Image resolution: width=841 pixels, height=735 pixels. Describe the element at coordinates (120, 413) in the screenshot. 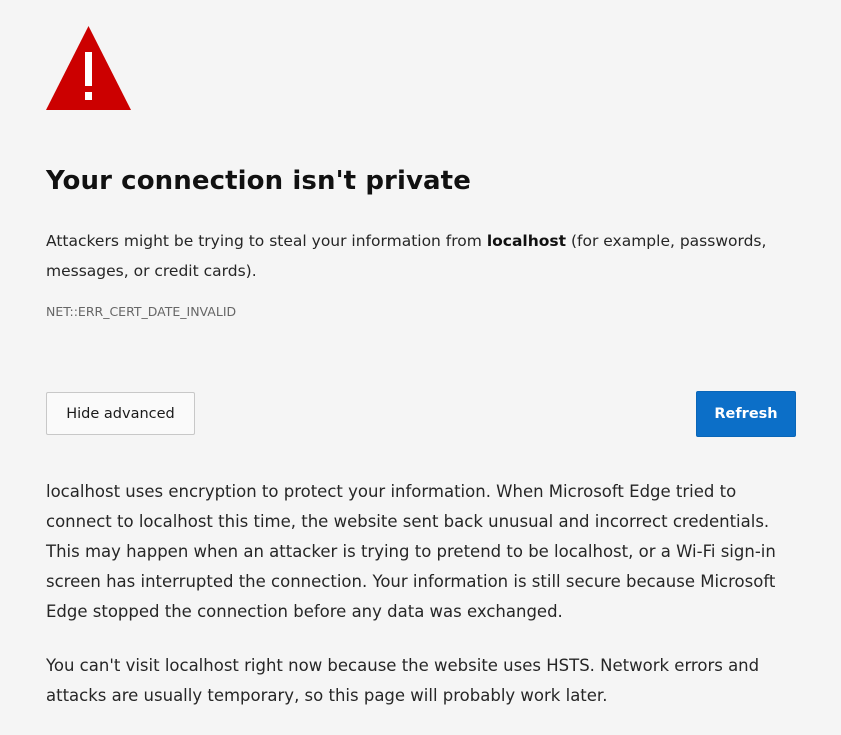

I see `hide-advanced-button: Hide advanced` at that location.